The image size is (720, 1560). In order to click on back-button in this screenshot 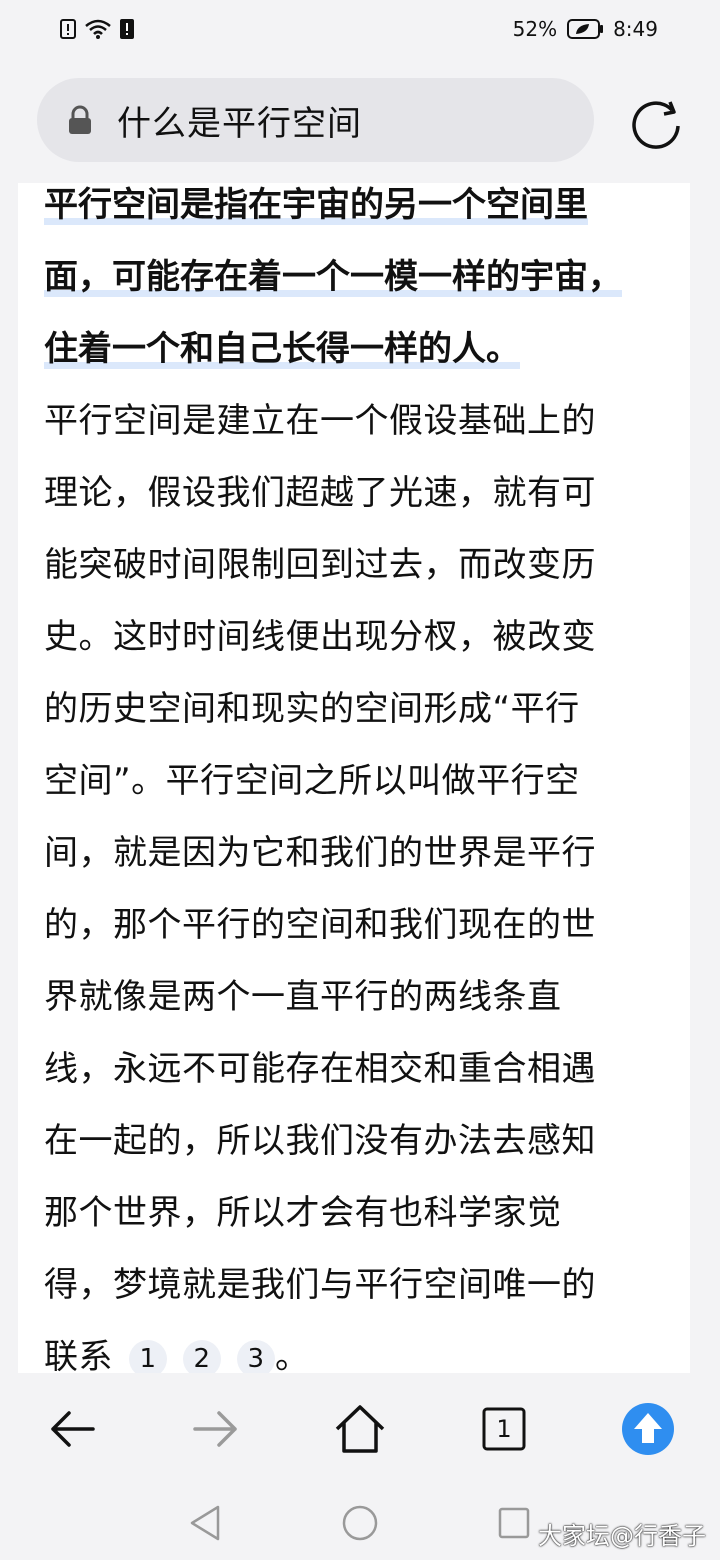, I will do `click(72, 1429)`.